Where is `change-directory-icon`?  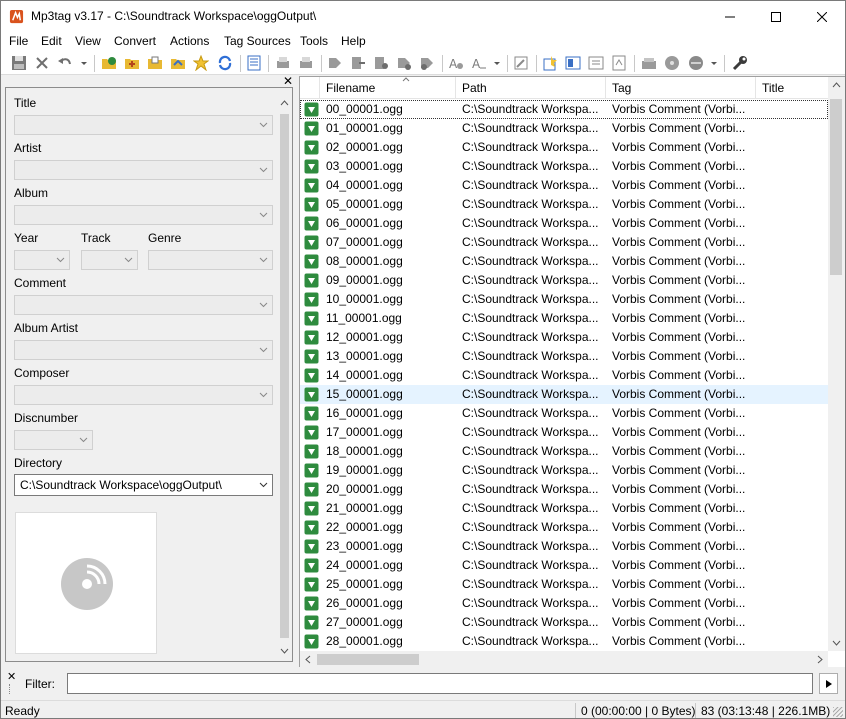
change-directory-icon is located at coordinates (109, 63).